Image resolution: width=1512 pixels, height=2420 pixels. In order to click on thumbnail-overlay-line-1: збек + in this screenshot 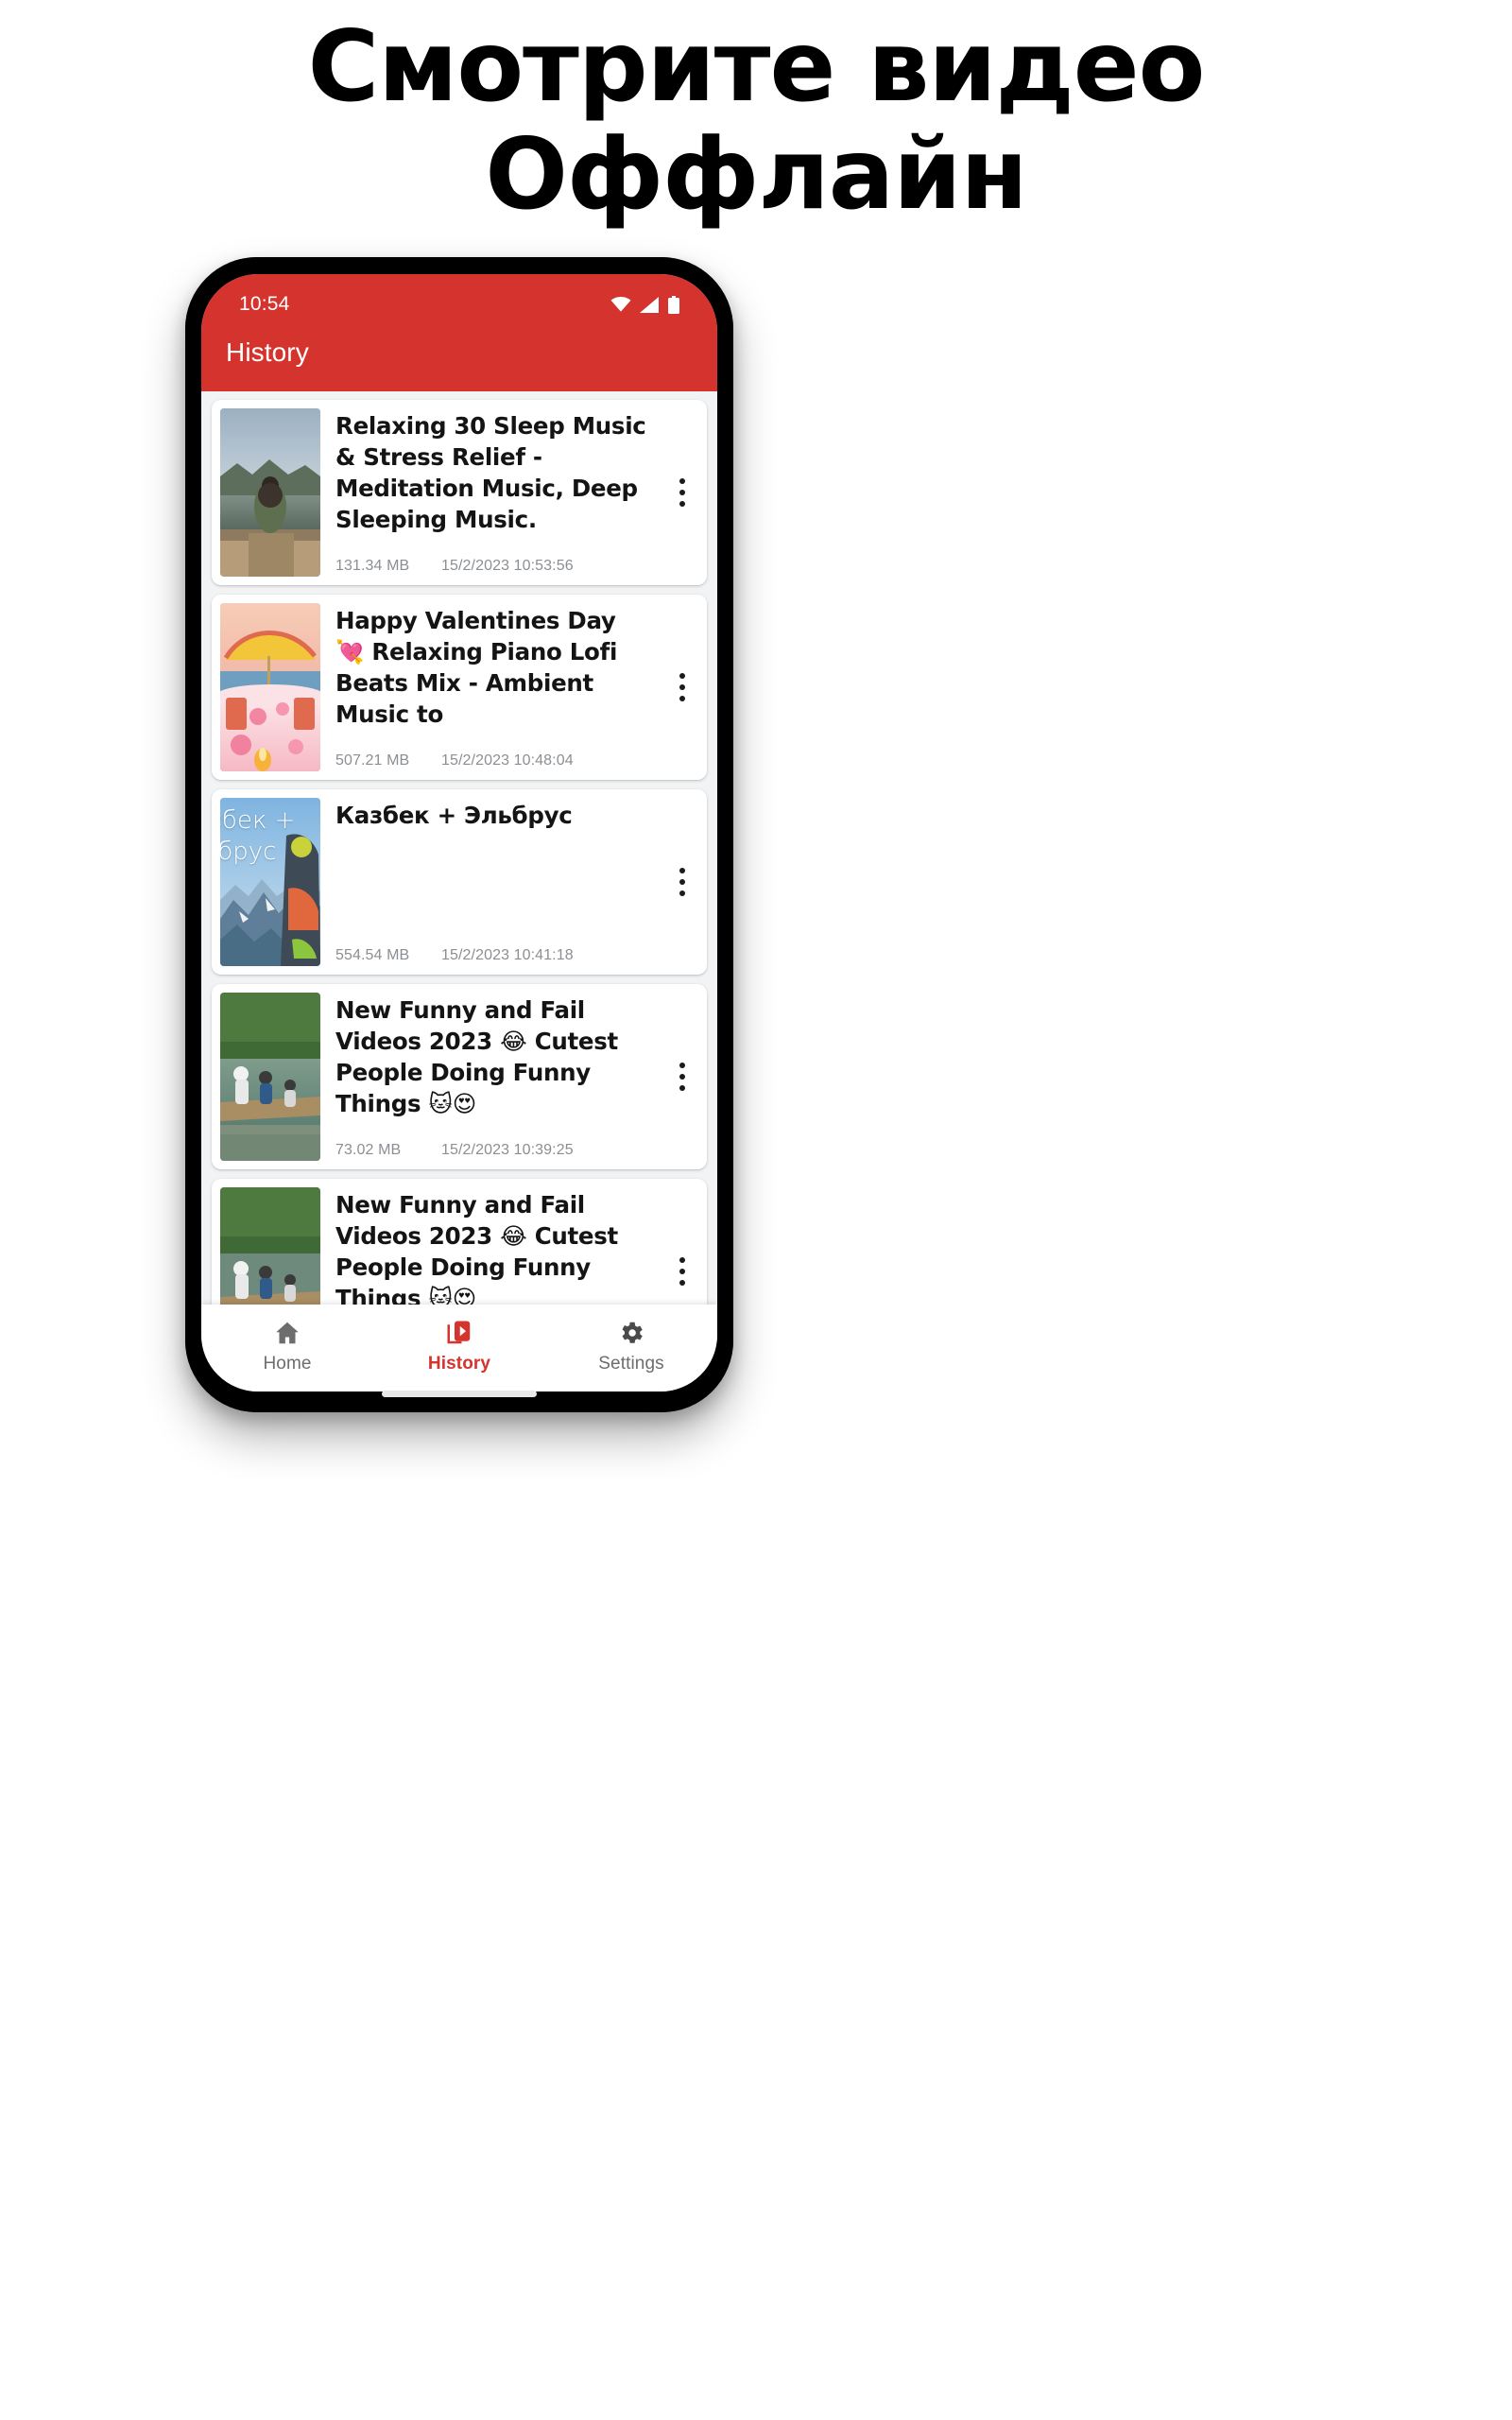, I will do `click(258, 820)`.